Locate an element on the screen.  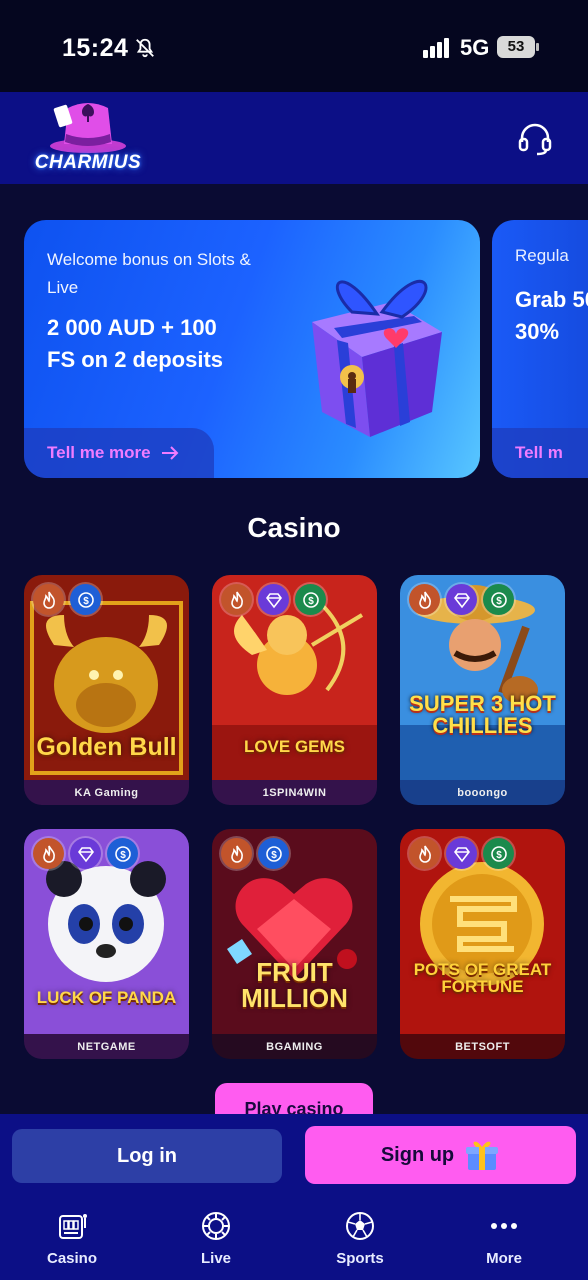
nav-label: Casino is located at coordinates (71, 1258).